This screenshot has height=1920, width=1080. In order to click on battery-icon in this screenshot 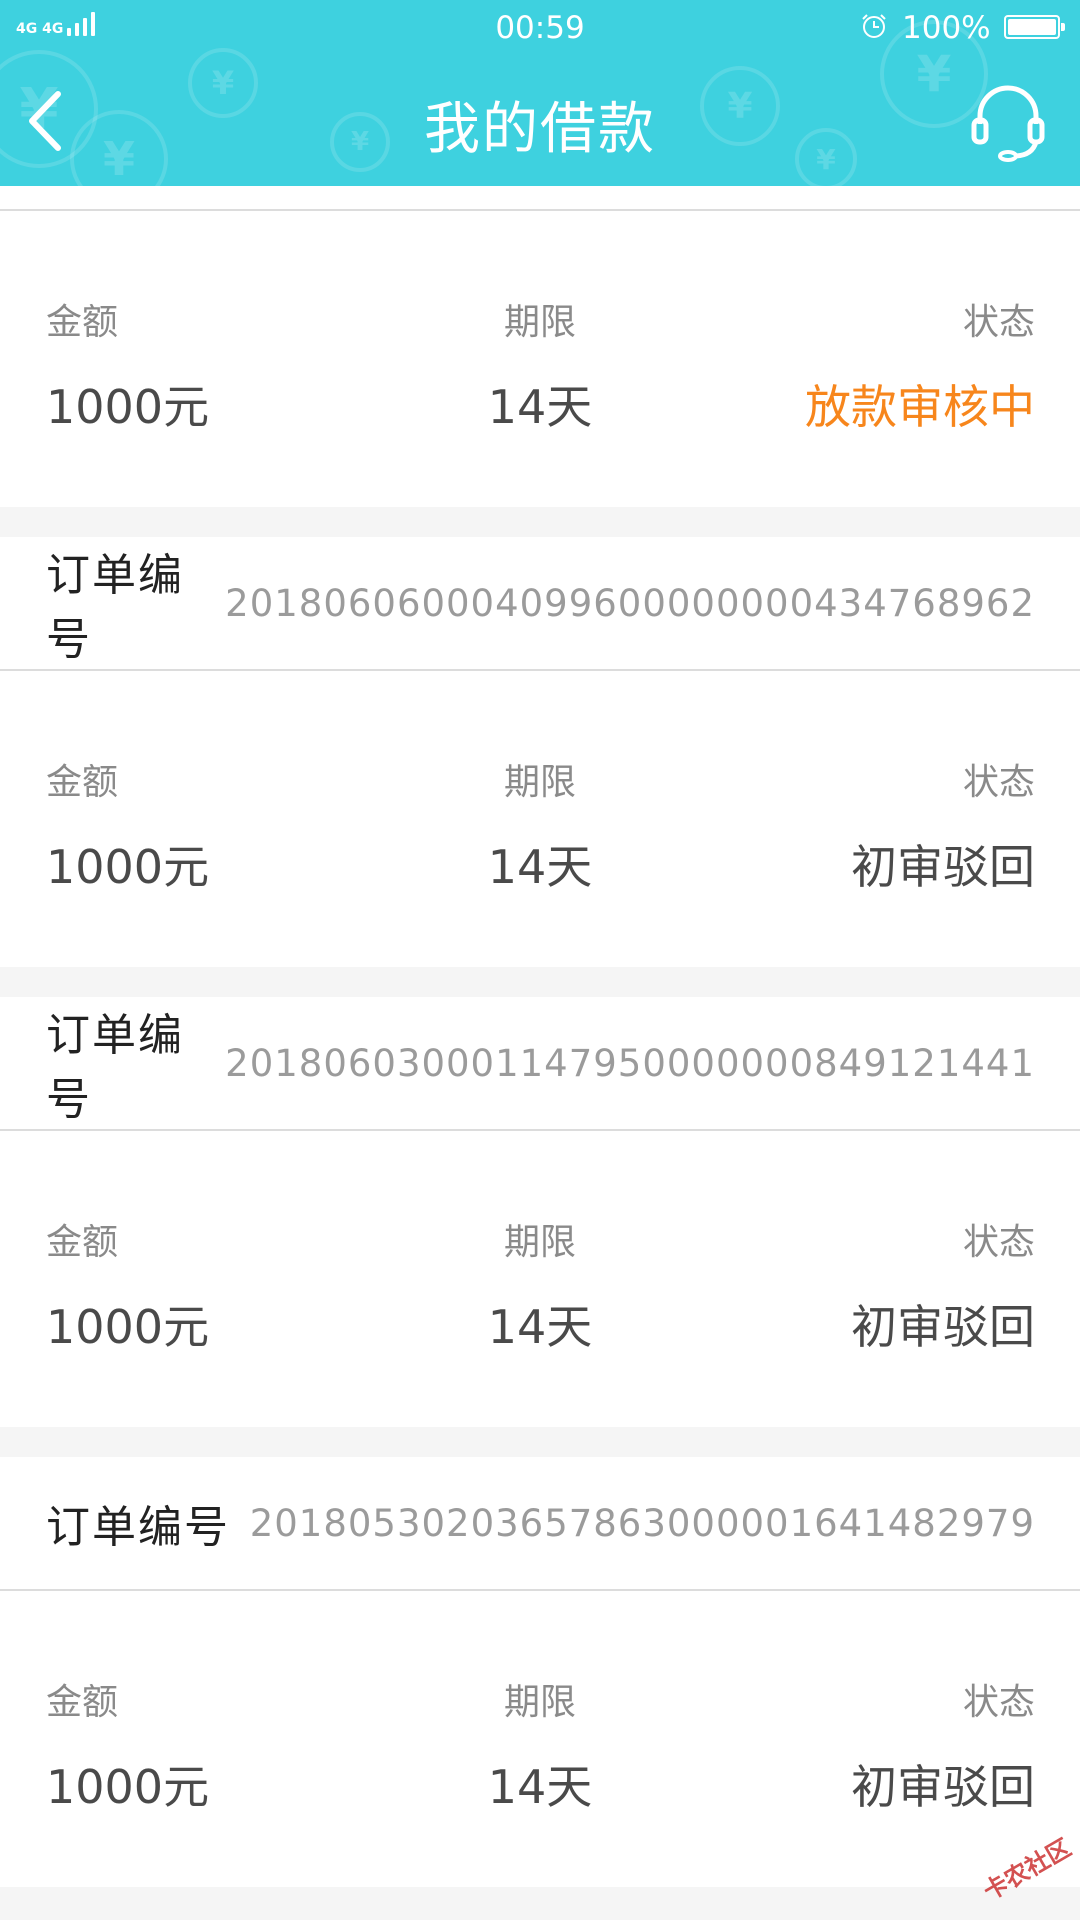, I will do `click(1034, 27)`.